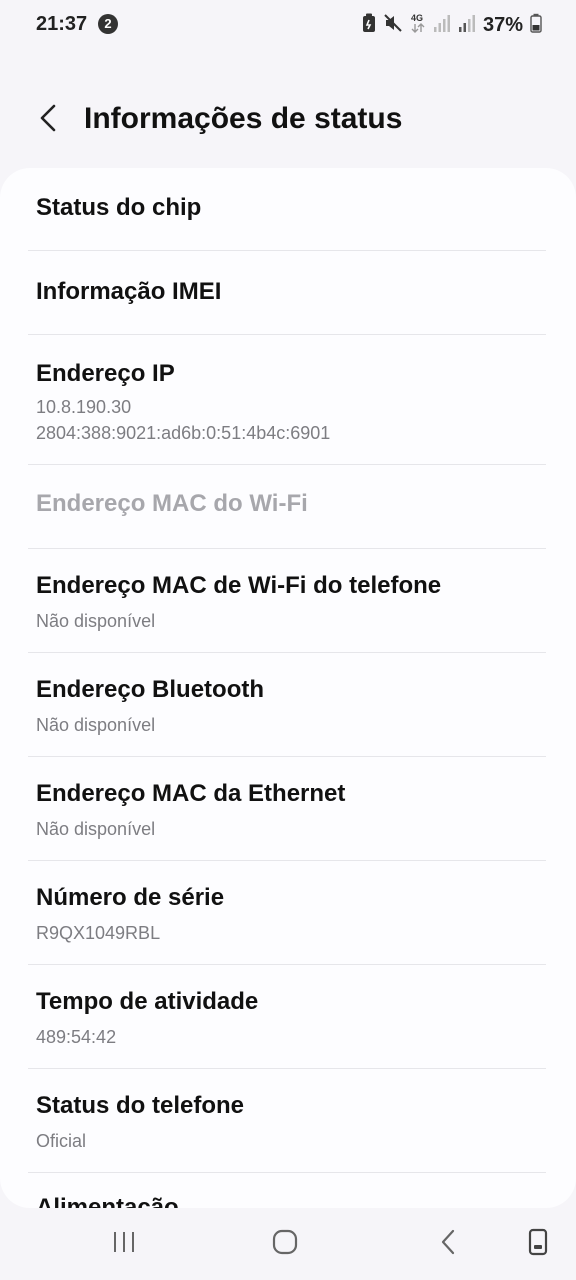 This screenshot has height=1280, width=576. Describe the element at coordinates (105, 373) in the screenshot. I see `list-item-title: Endereço IP` at that location.